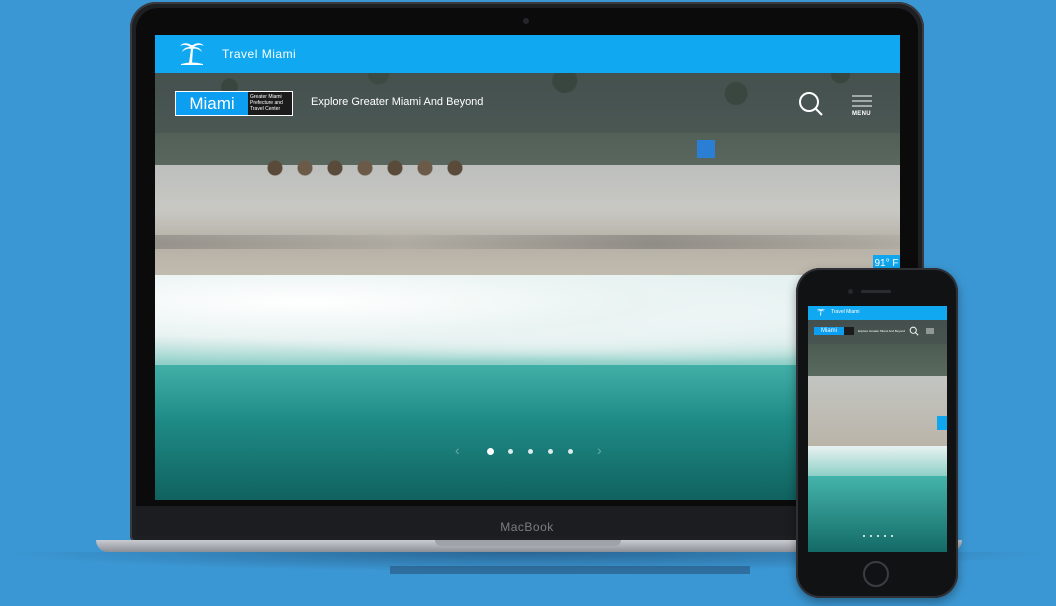  Describe the element at coordinates (942, 423) in the screenshot. I see `phone-weather-badge` at that location.